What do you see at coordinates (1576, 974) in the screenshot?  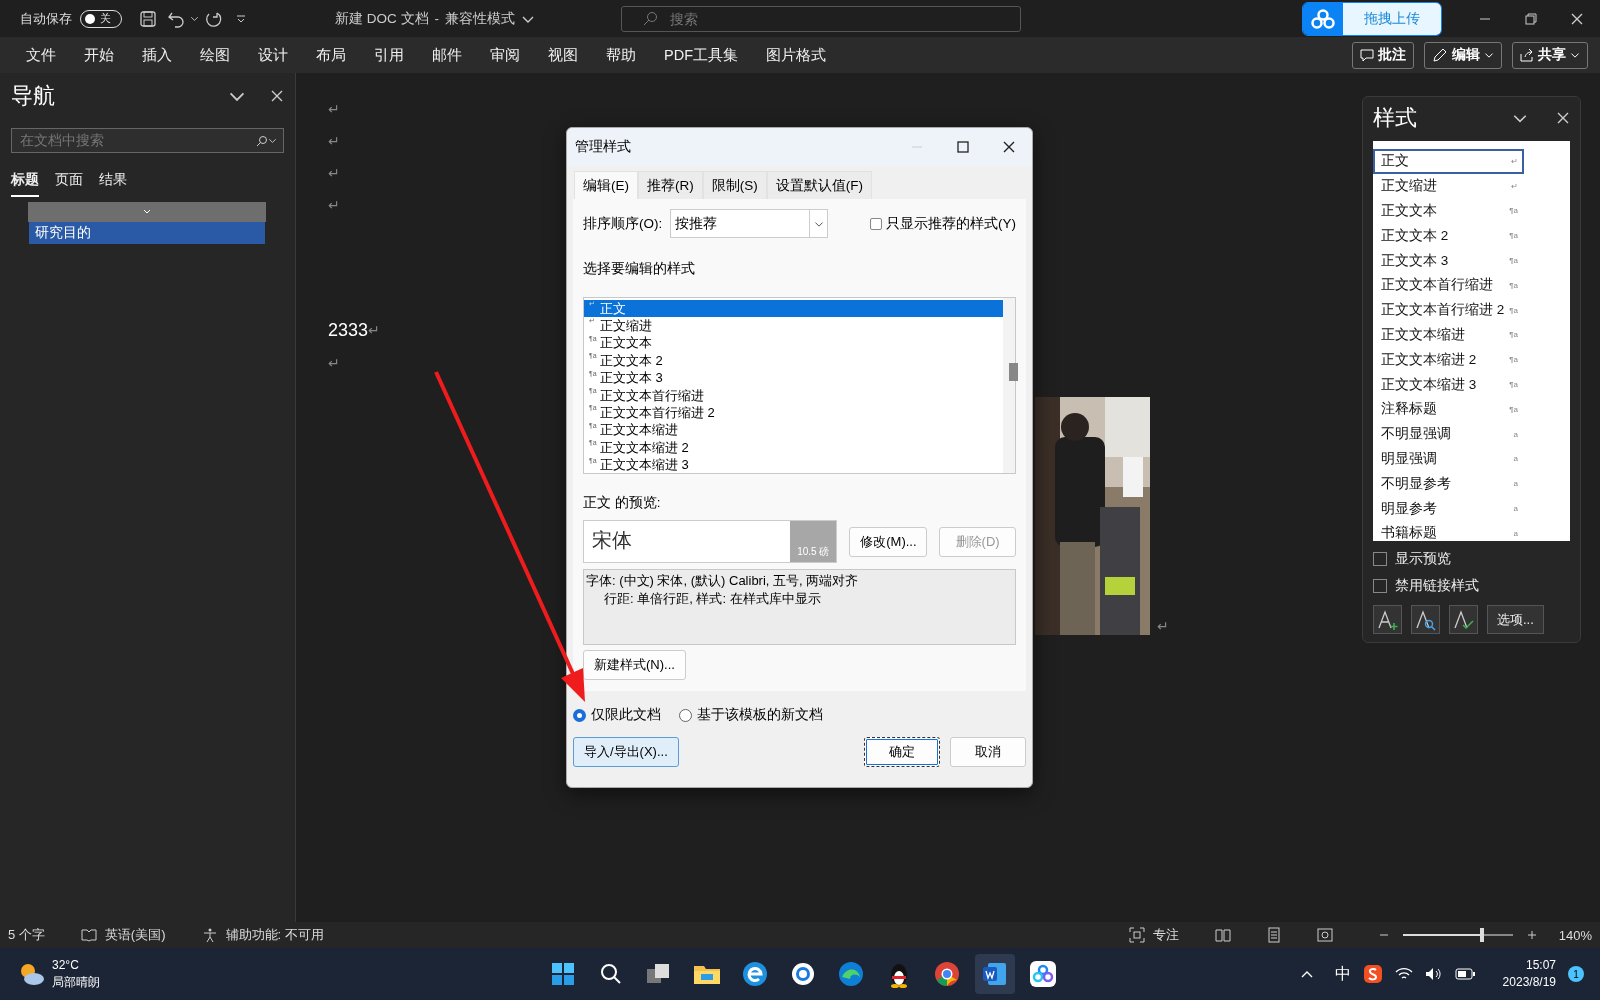 I see `notification-badge: 1` at bounding box center [1576, 974].